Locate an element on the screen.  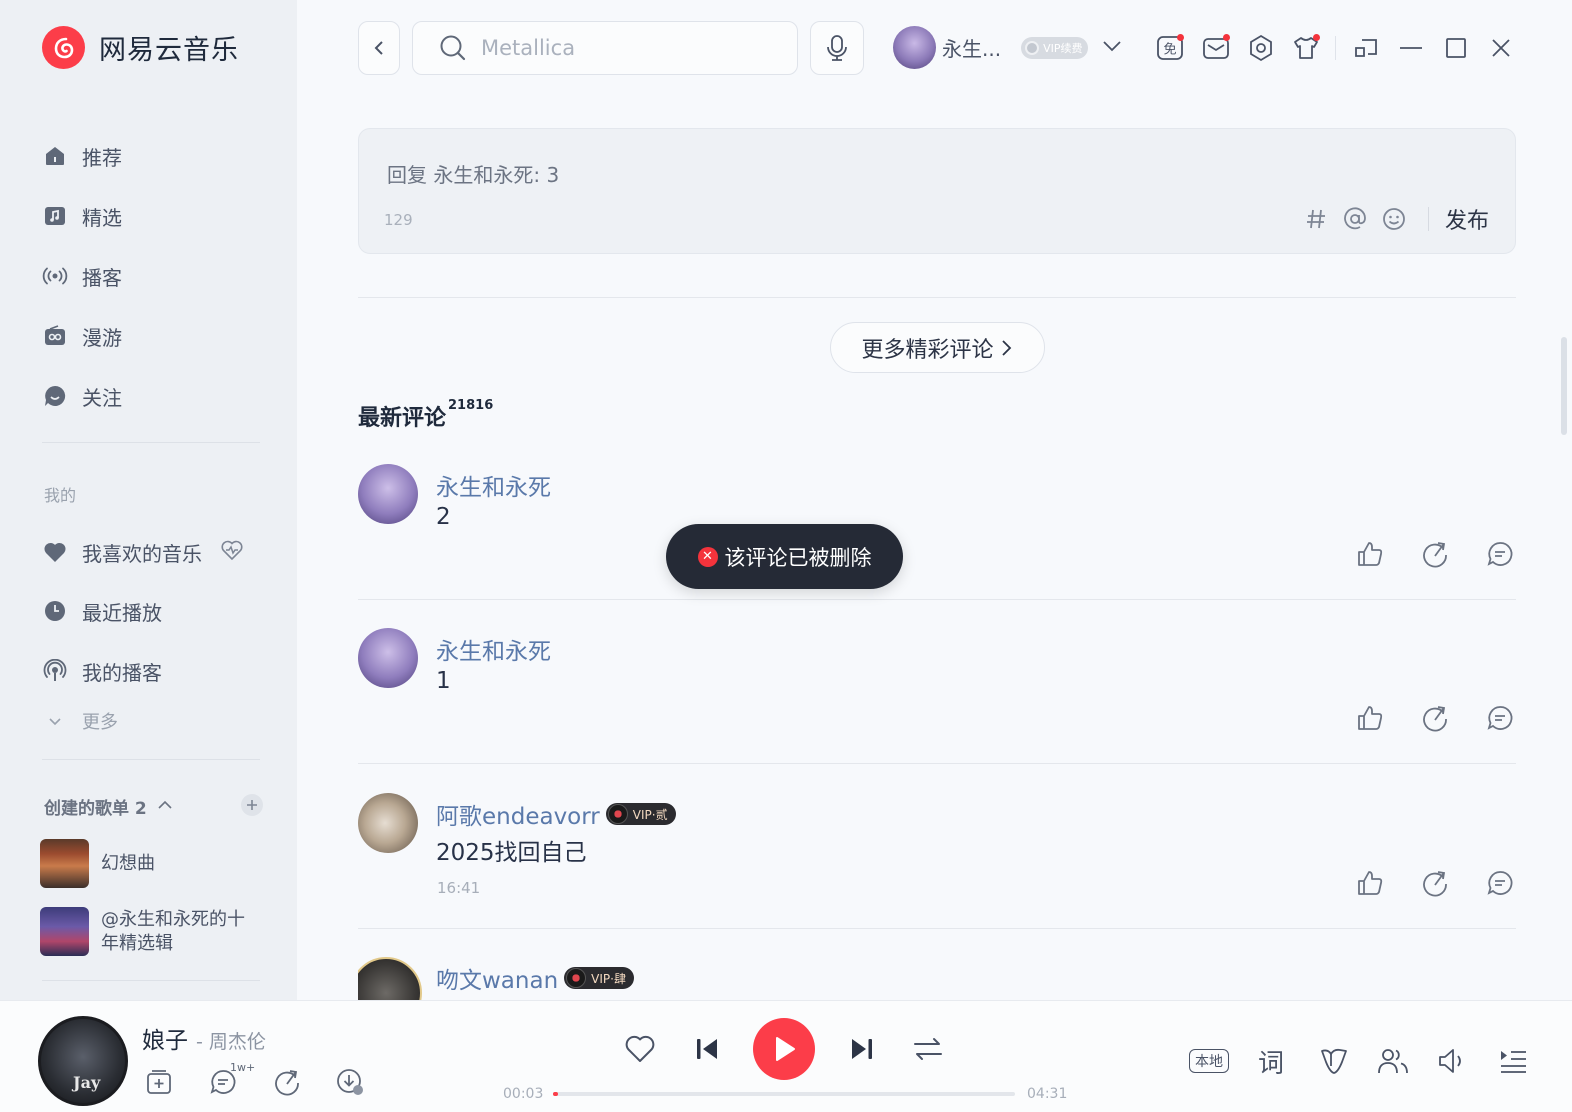
chevron-left-icon is located at coordinates (378, 48).